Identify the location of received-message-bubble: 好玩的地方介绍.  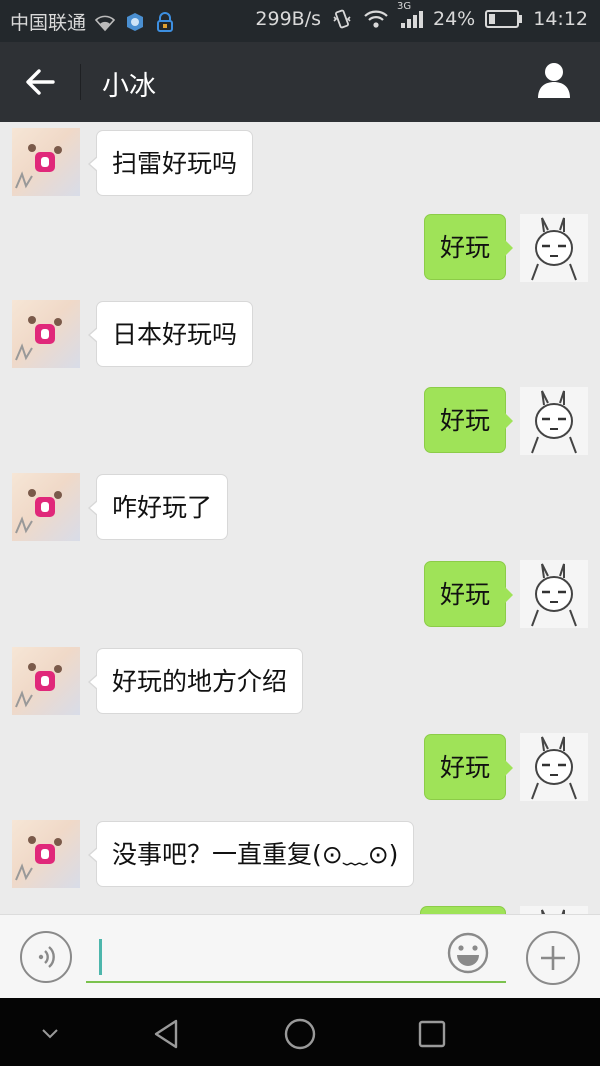
(195, 681).